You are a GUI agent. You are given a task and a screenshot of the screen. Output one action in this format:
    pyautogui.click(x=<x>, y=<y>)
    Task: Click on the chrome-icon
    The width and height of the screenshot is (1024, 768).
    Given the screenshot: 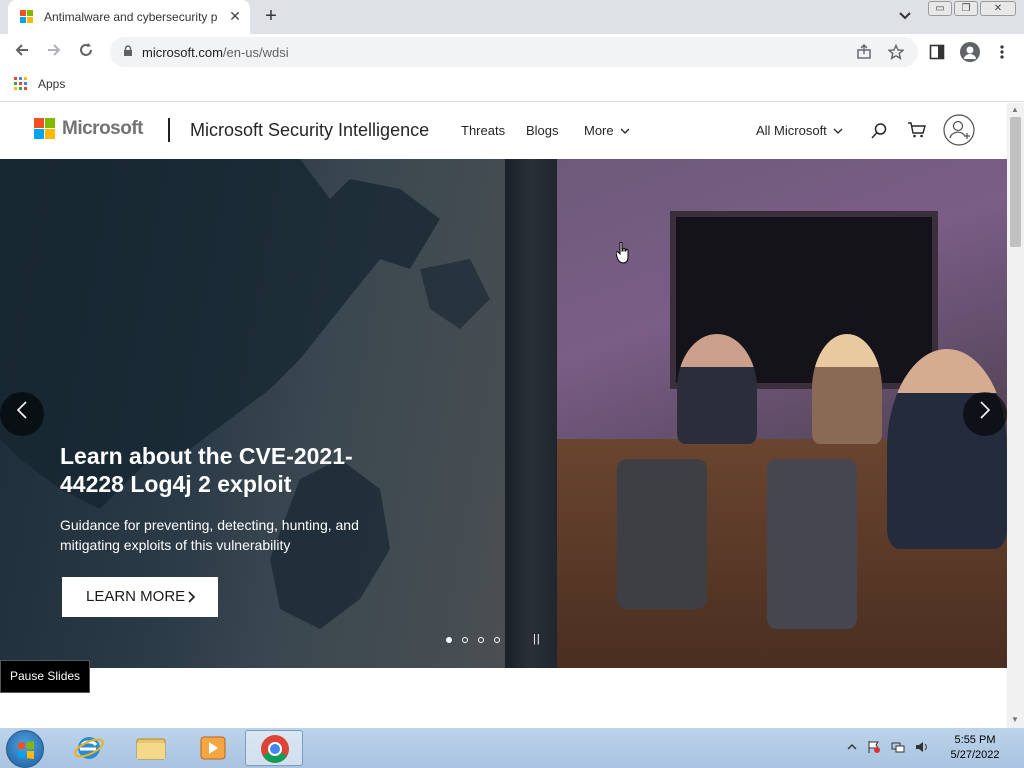 What is the action you would take?
    pyautogui.click(x=275, y=749)
    